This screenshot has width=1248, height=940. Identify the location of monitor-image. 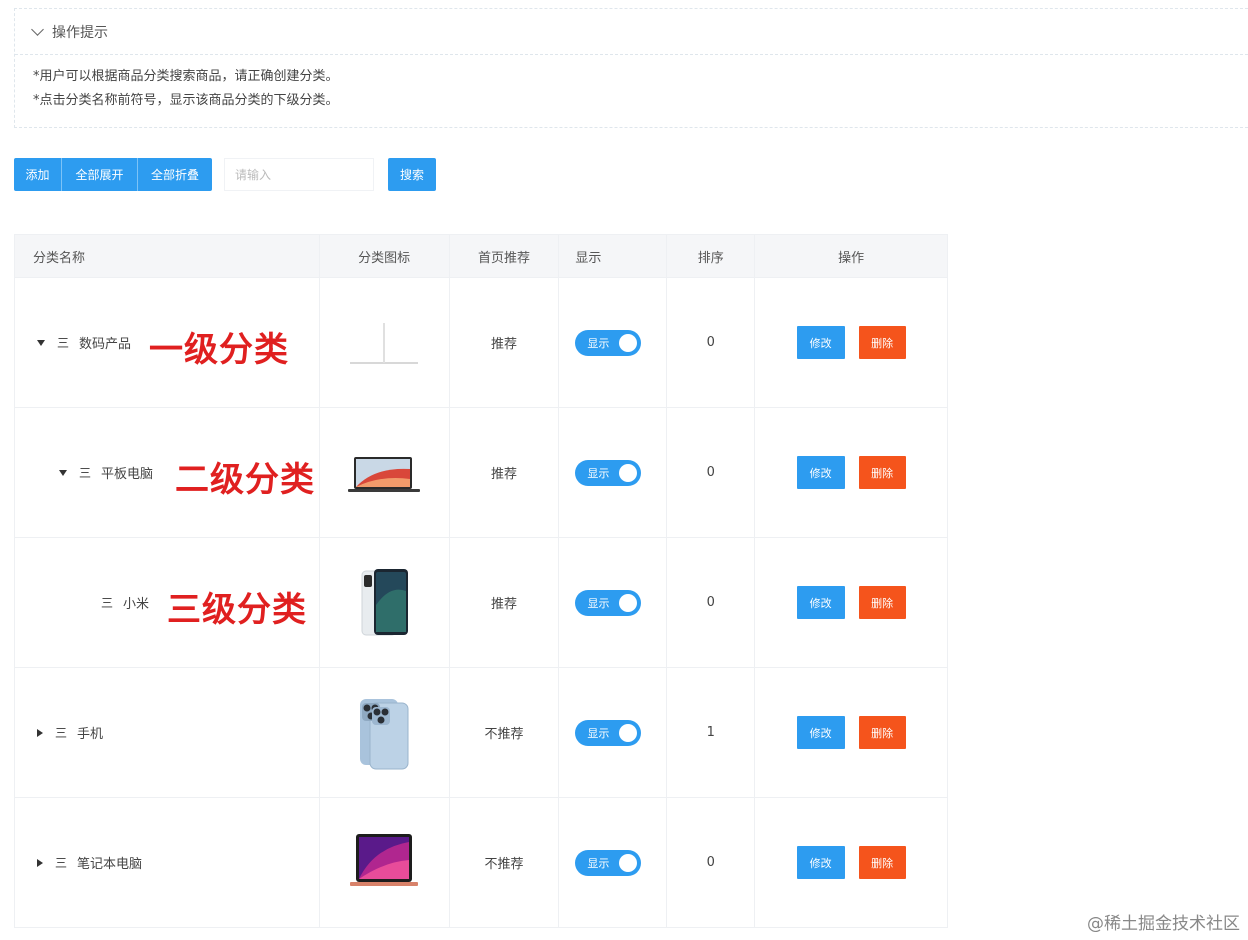
(384, 343).